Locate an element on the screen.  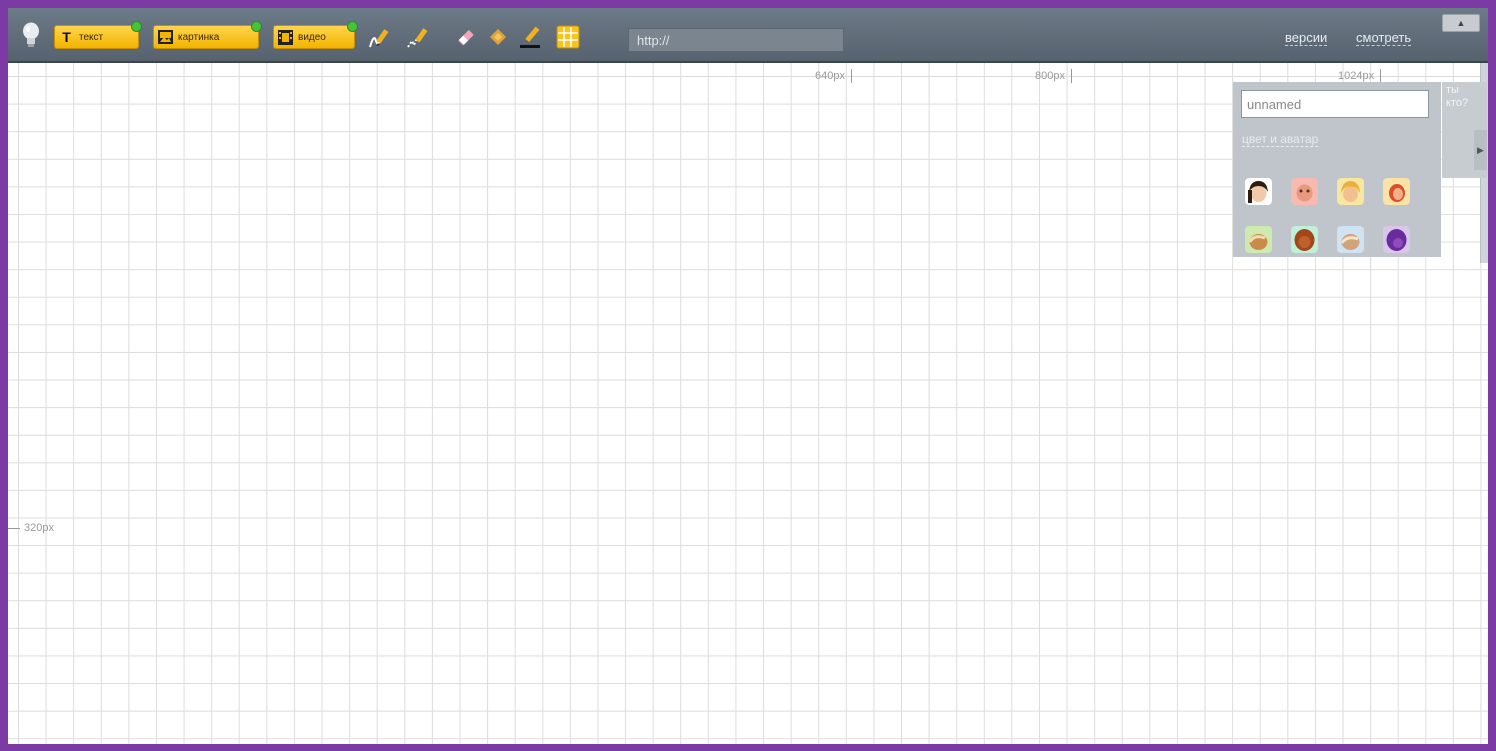
avatar-red-icon is located at coordinates (1396, 191).